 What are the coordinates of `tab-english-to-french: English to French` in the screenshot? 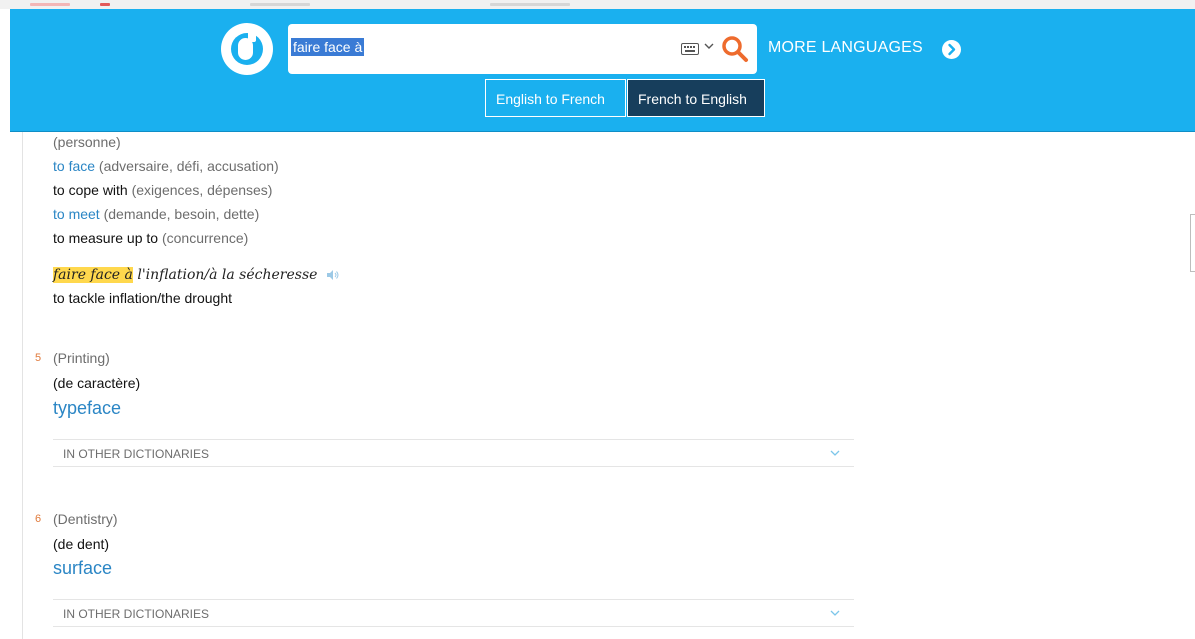 It's located at (555, 98).